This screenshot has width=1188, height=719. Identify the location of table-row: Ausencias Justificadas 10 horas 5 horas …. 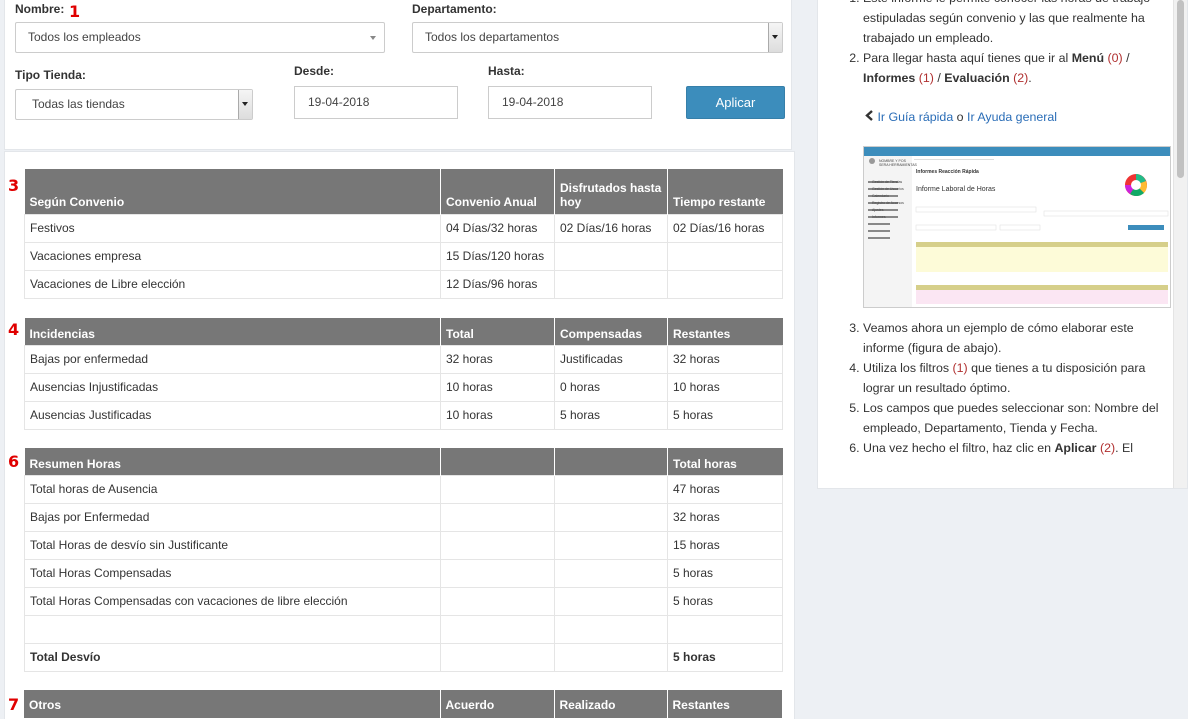
(403, 415).